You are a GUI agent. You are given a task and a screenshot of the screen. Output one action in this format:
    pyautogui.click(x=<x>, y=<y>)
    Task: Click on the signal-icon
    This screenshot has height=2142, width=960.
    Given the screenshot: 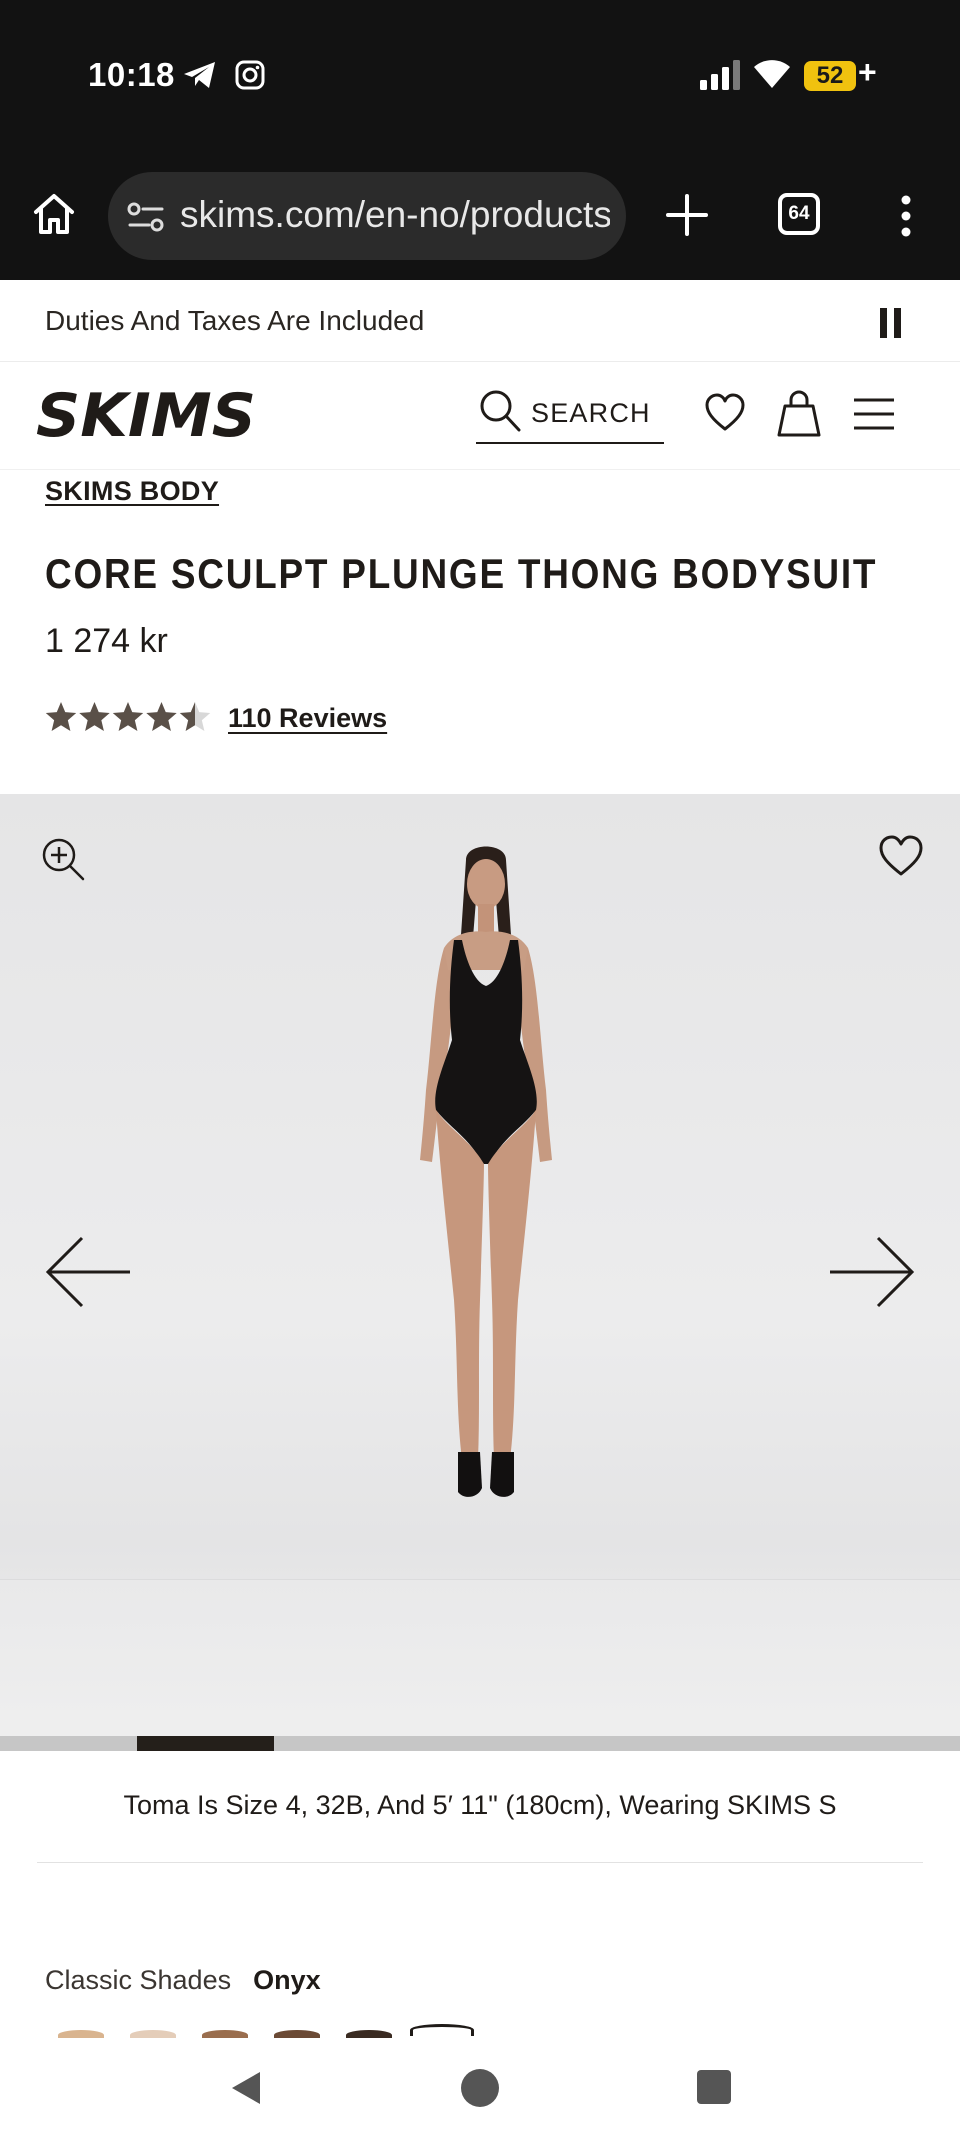 What is the action you would take?
    pyautogui.click(x=720, y=75)
    